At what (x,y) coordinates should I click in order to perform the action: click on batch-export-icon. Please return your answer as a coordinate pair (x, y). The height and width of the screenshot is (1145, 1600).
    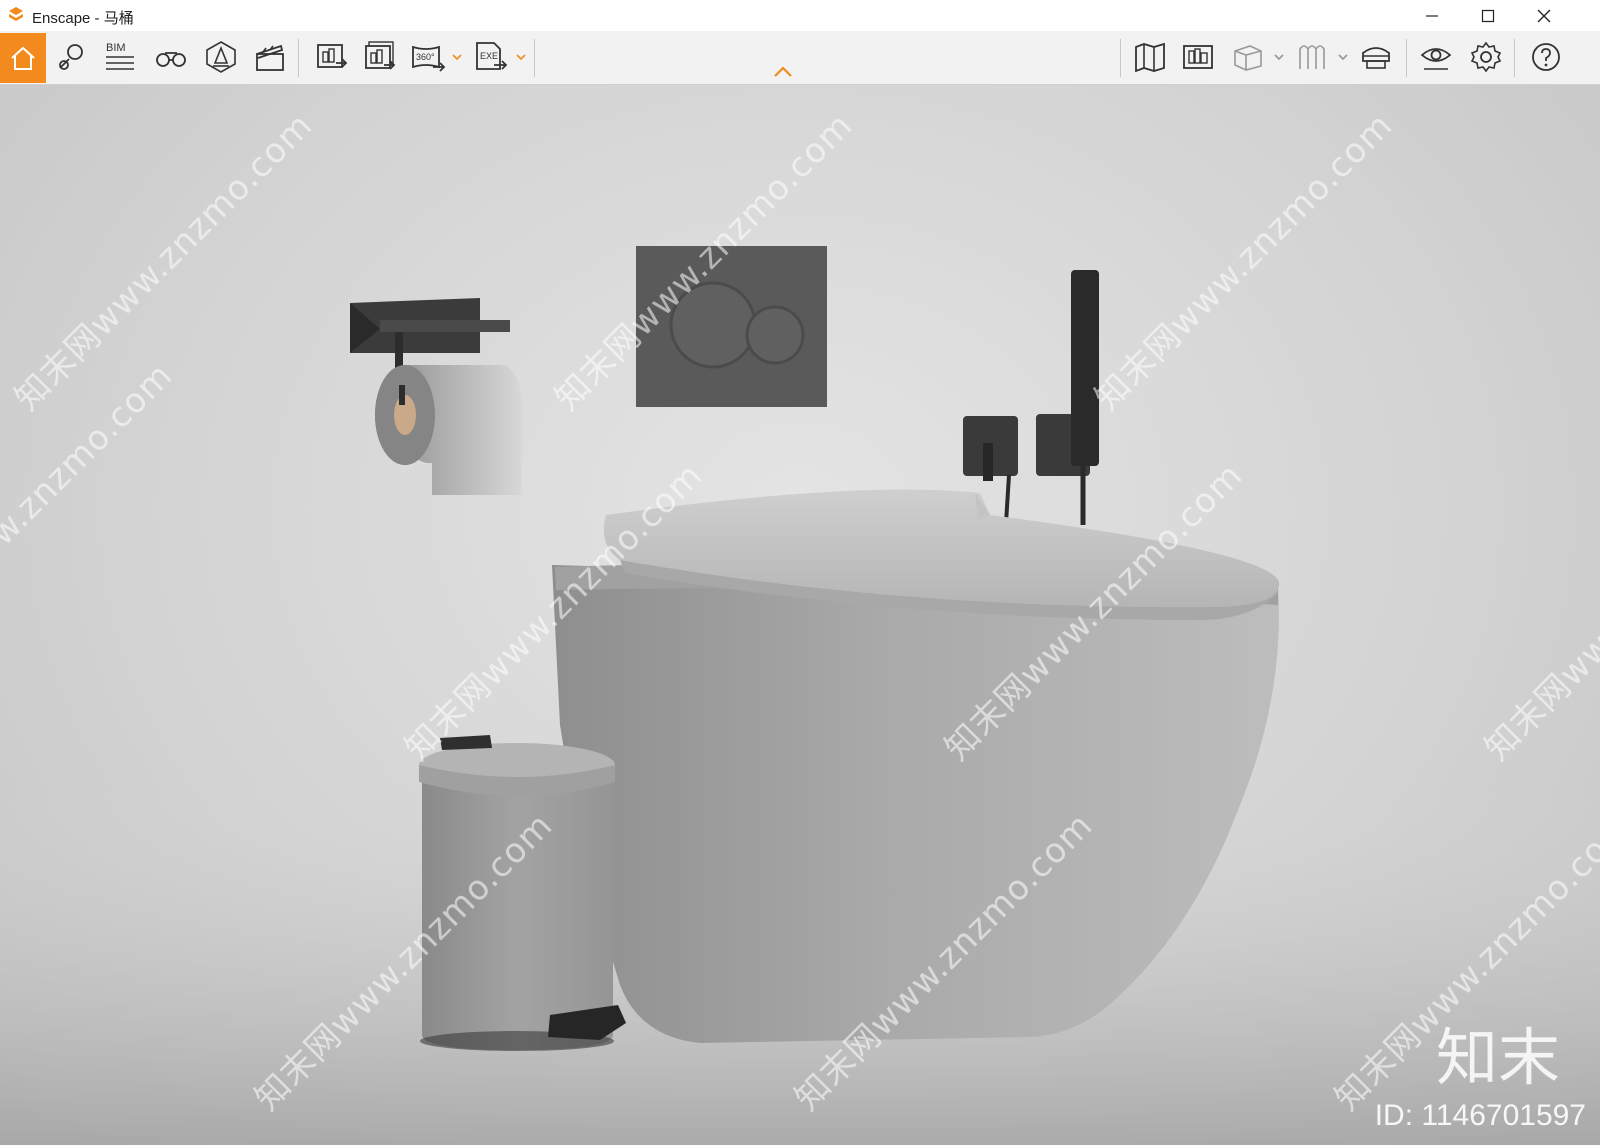
    Looking at the image, I should click on (380, 55).